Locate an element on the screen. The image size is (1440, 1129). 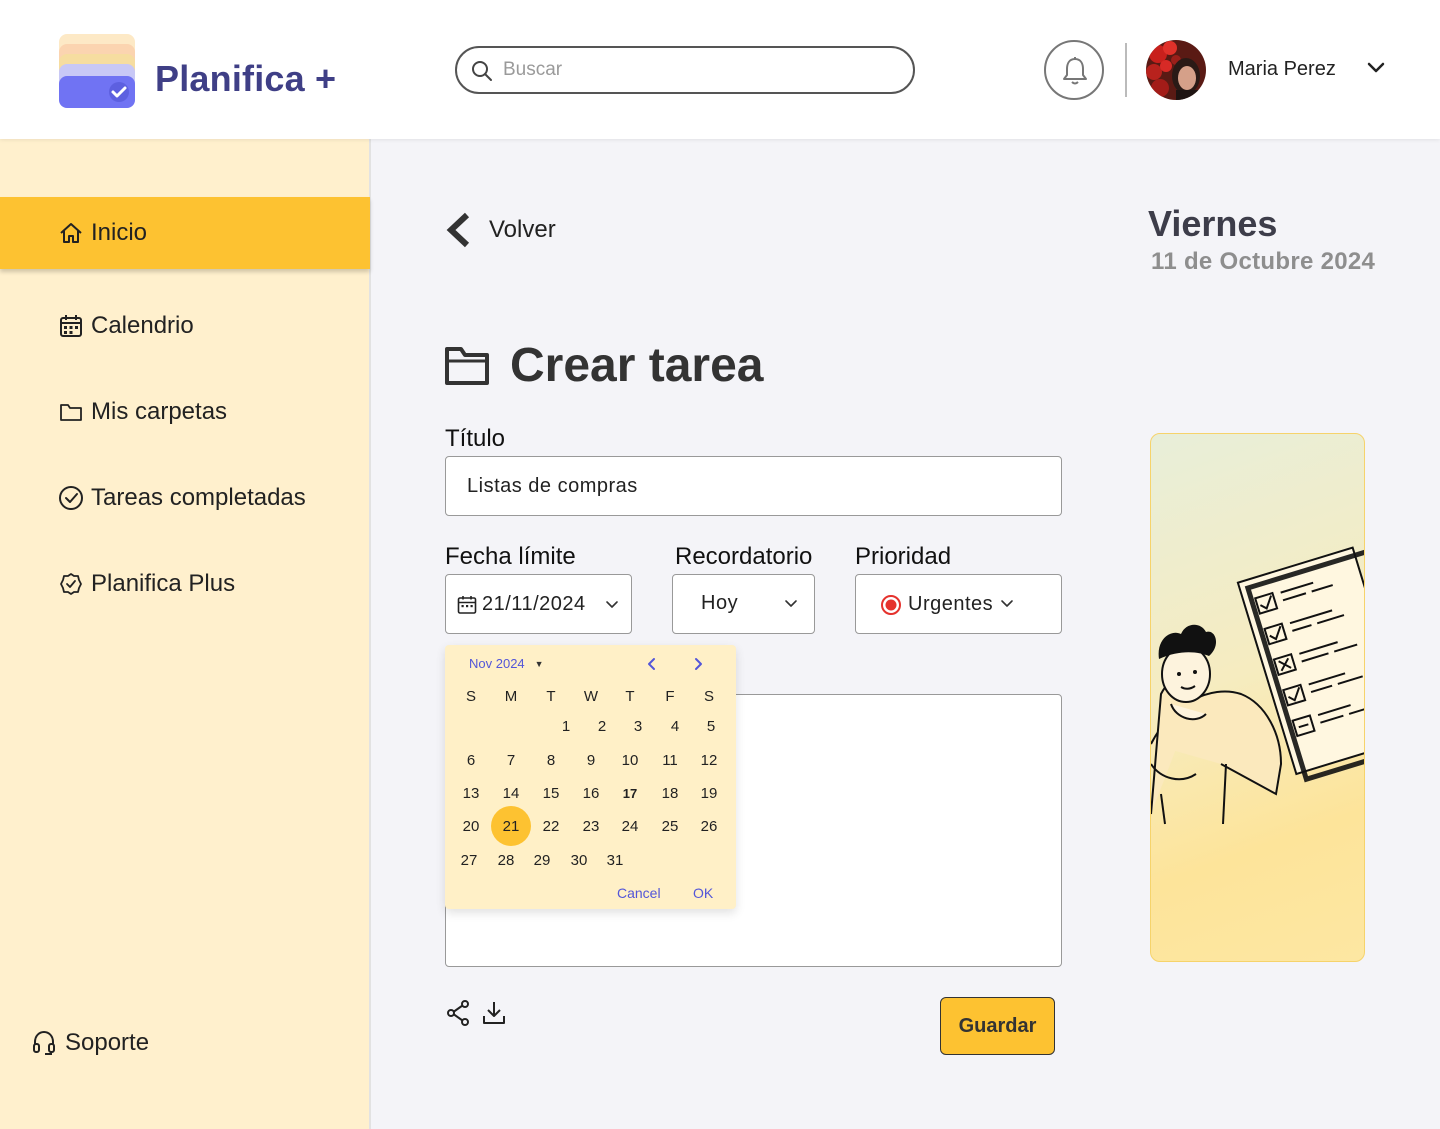
picker-ok-button: OK is located at coordinates (703, 893).